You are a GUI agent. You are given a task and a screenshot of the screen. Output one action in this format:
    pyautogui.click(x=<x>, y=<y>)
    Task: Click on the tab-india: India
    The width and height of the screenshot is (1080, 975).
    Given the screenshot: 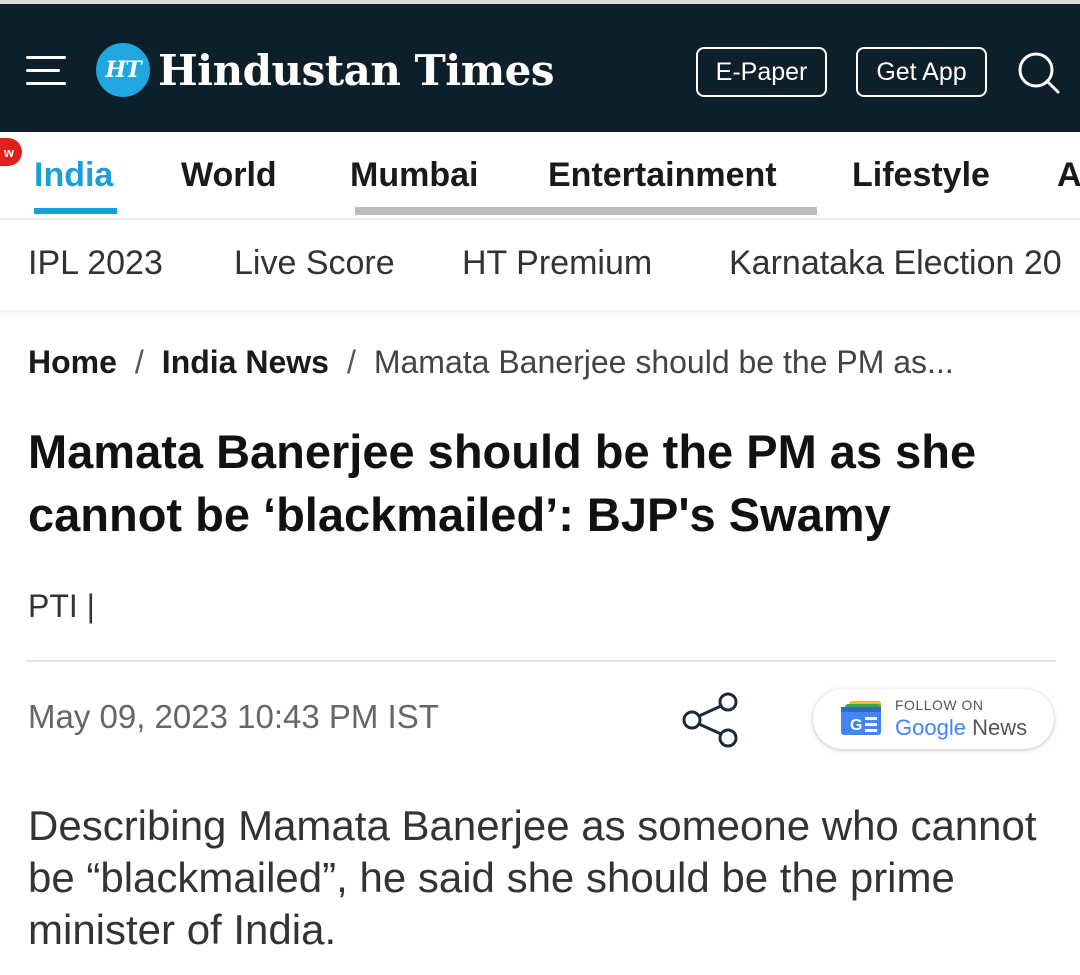 What is the action you would take?
    pyautogui.click(x=73, y=175)
    